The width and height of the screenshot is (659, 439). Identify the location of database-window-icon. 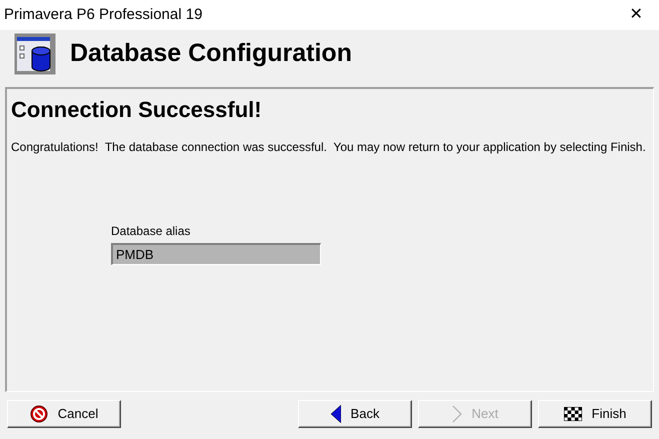
(35, 54).